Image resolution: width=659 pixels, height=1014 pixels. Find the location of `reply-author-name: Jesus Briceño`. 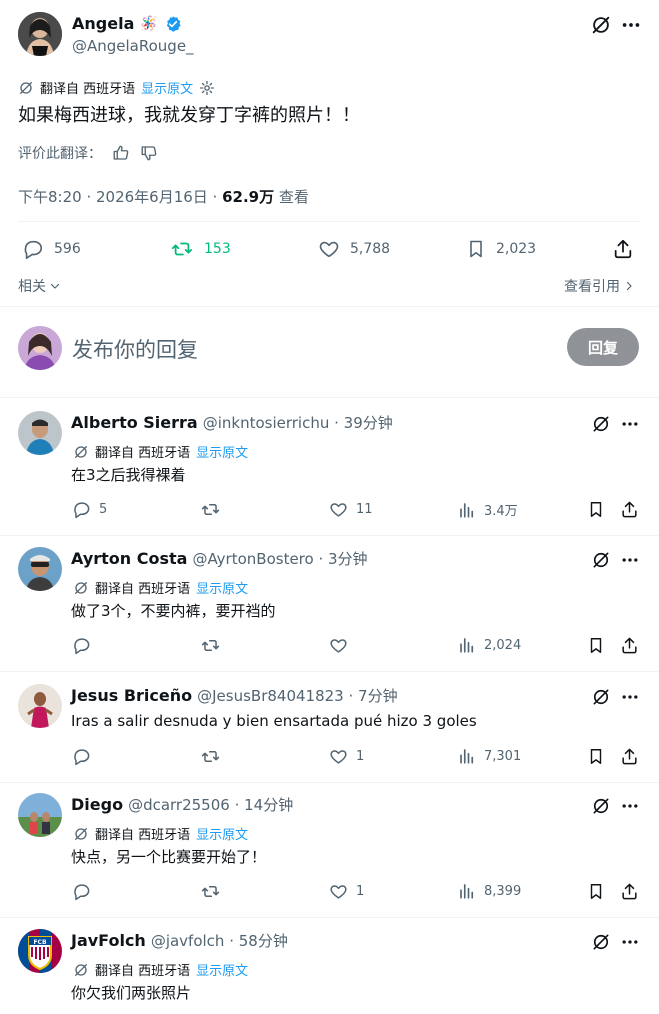

reply-author-name: Jesus Briceño is located at coordinates (131, 695).